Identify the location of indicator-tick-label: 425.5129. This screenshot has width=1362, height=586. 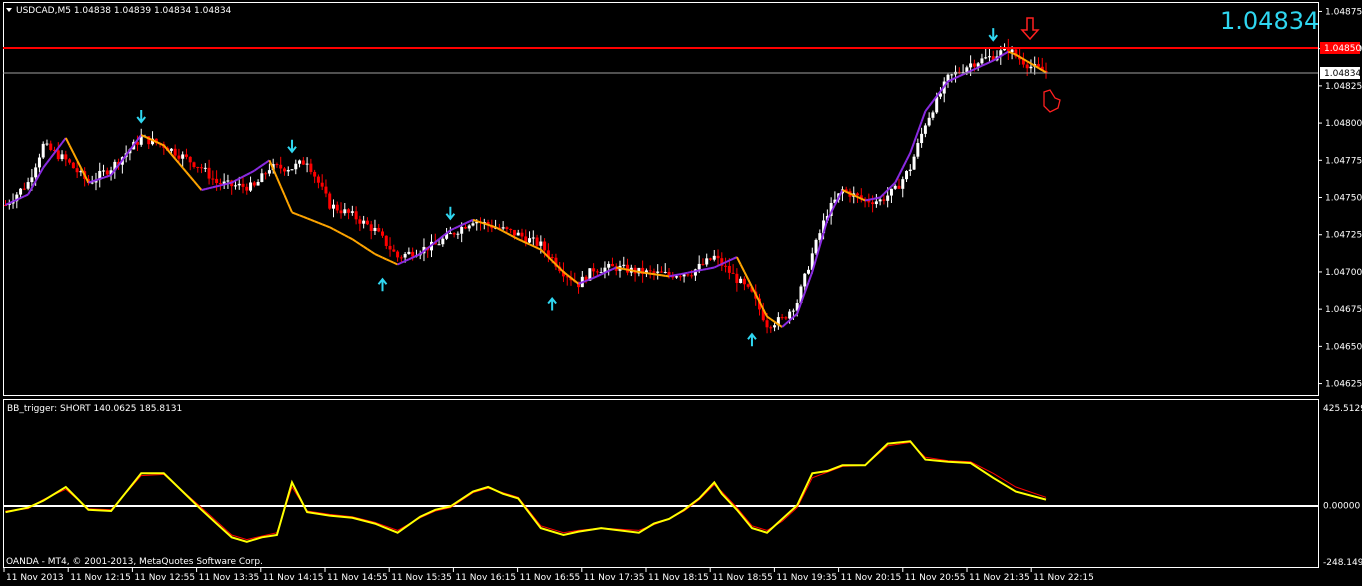
(1342, 409).